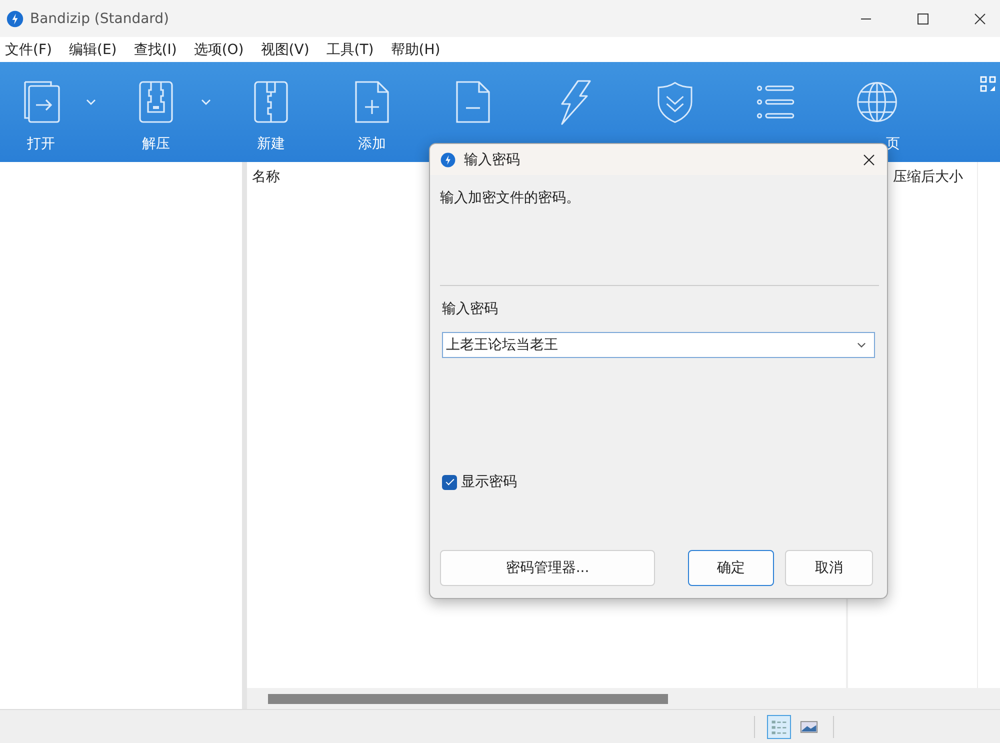 The height and width of the screenshot is (743, 1000). What do you see at coordinates (28, 49) in the screenshot?
I see `menu-item: 文件(F)` at bounding box center [28, 49].